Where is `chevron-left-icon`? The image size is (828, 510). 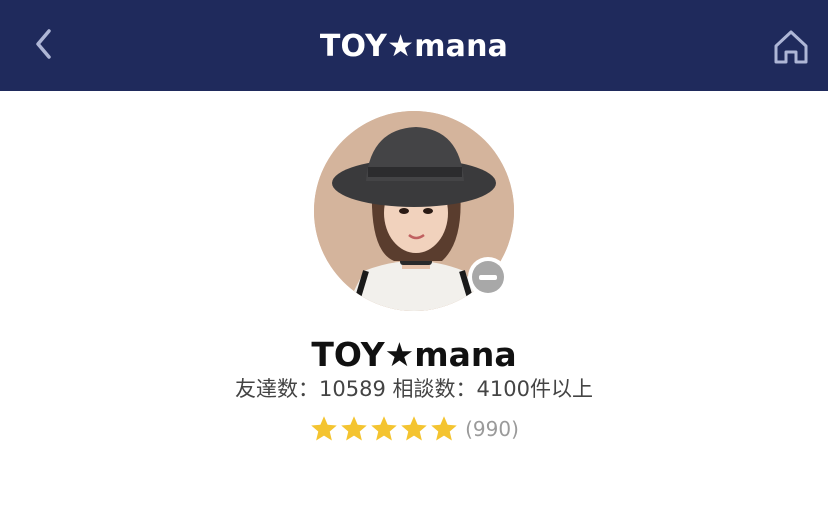
chevron-left-icon is located at coordinates (43, 44).